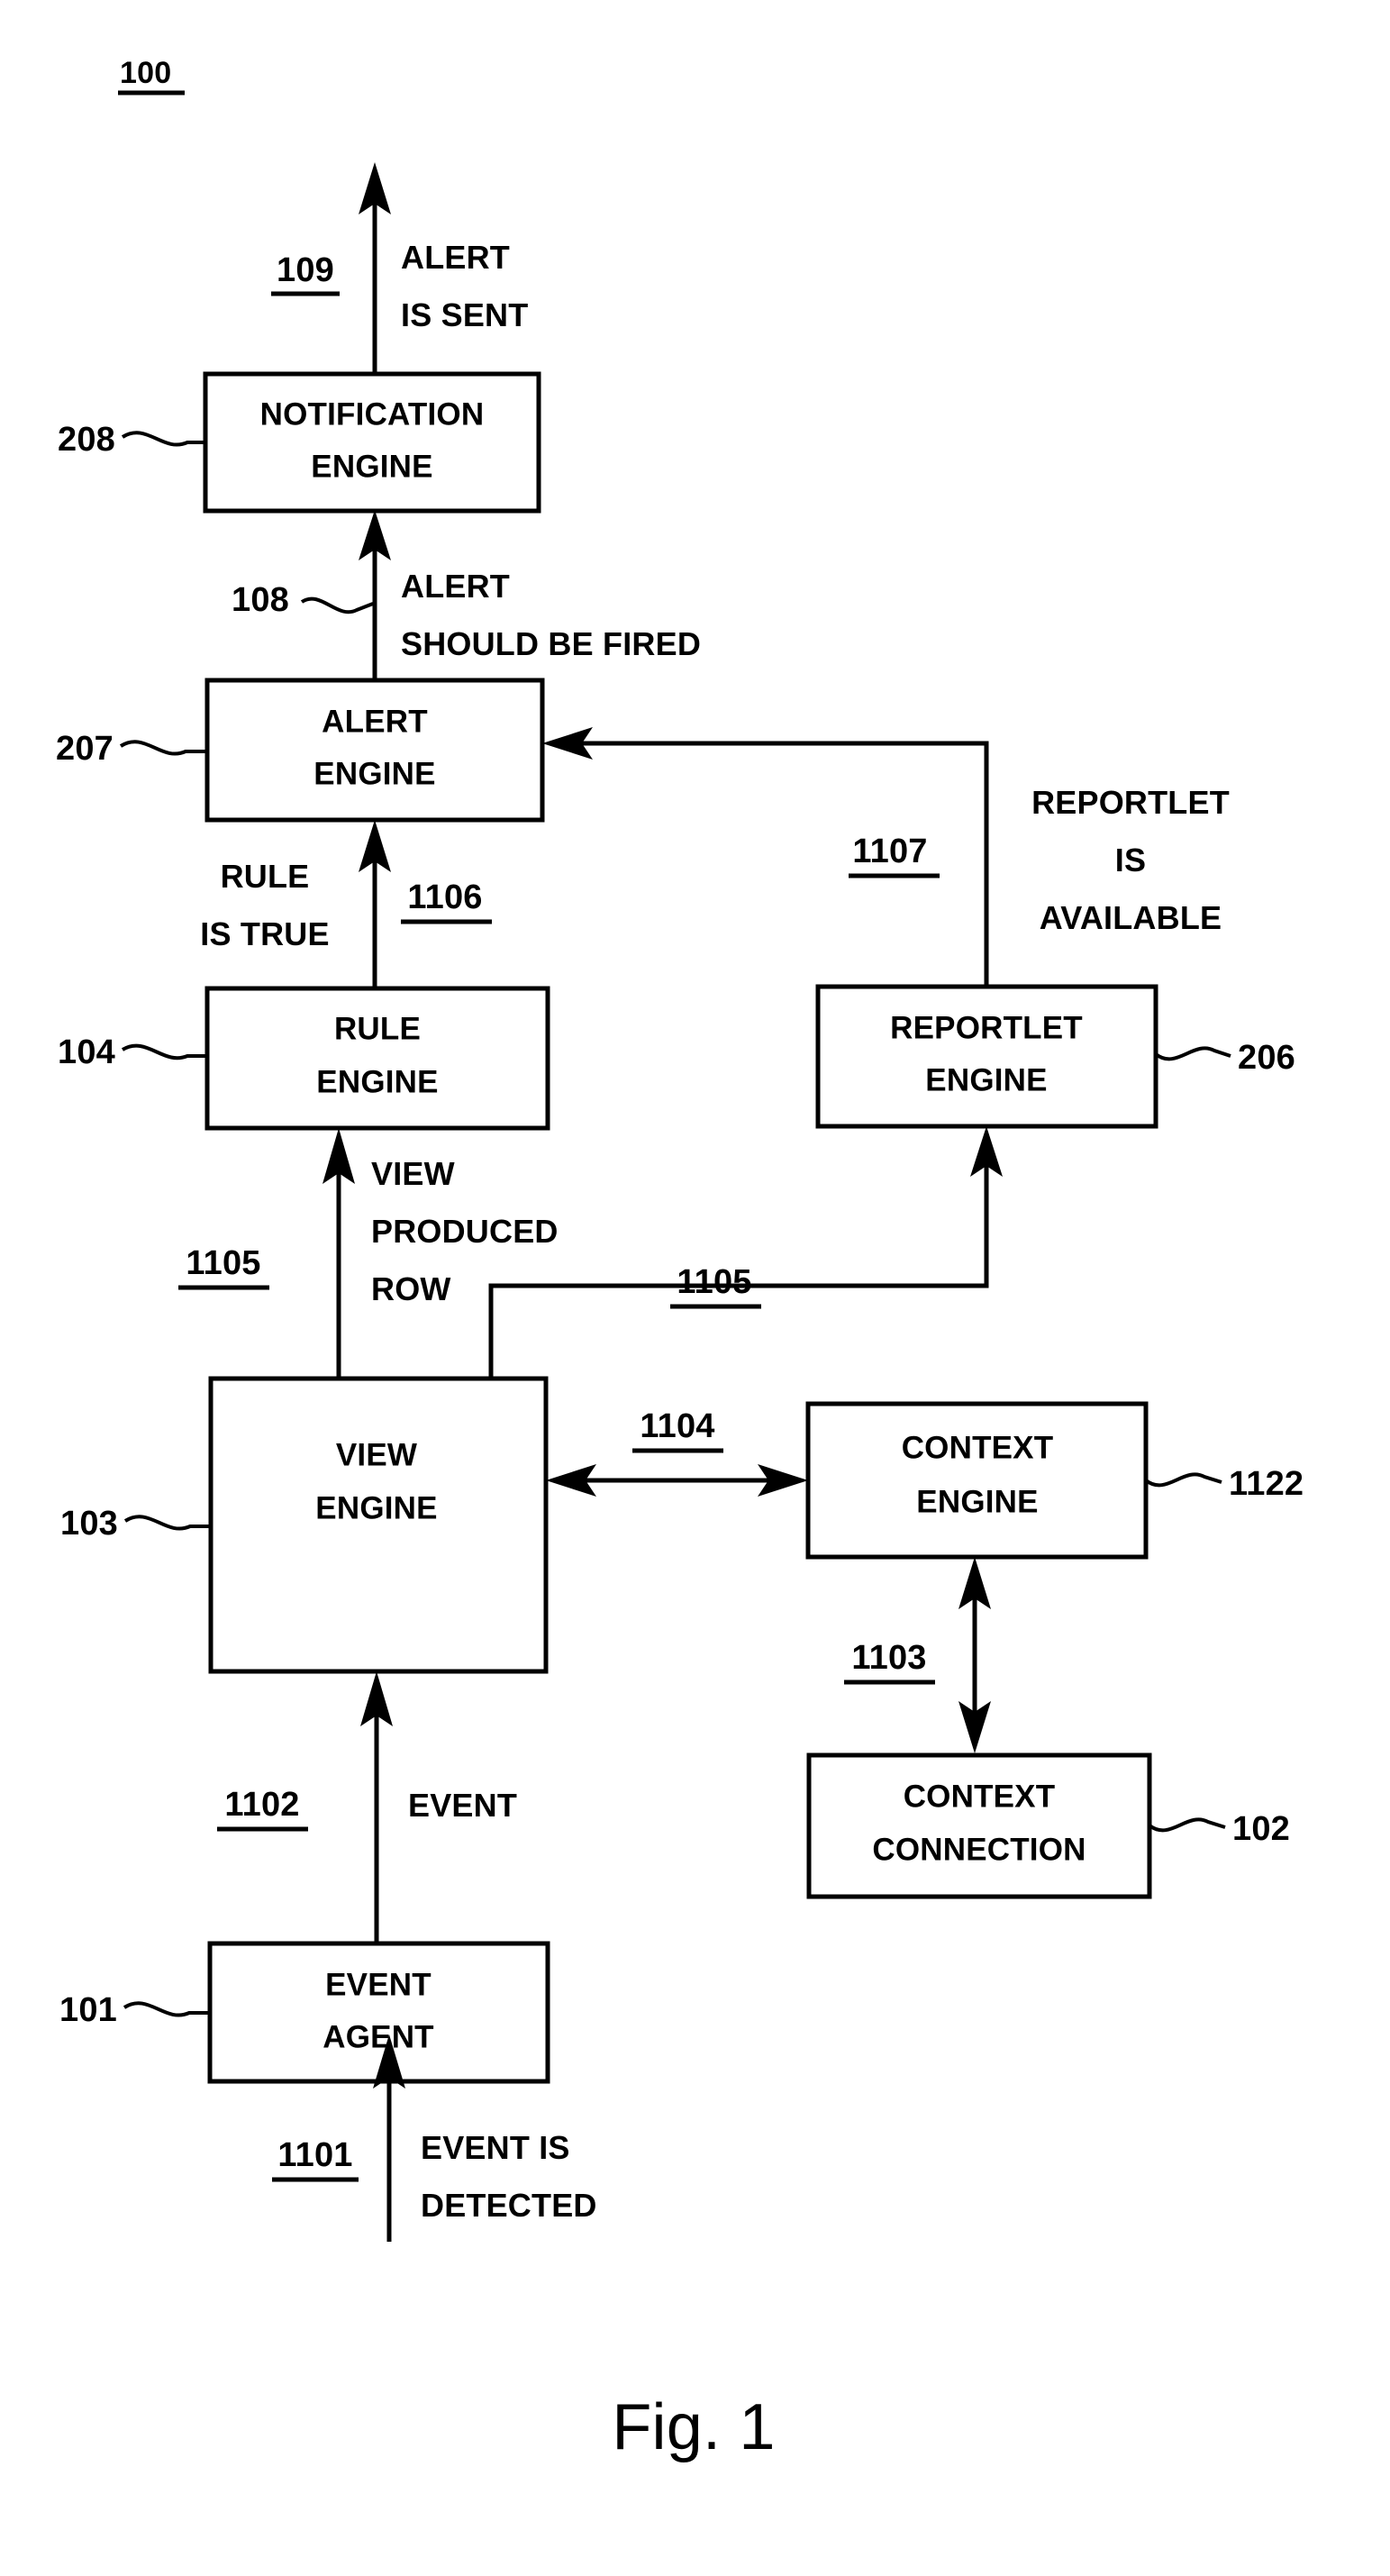 The width and height of the screenshot is (1390, 2576). What do you see at coordinates (373, 414) in the screenshot?
I see `box-notification-engine-label-line1: NOTIFICATION` at bounding box center [373, 414].